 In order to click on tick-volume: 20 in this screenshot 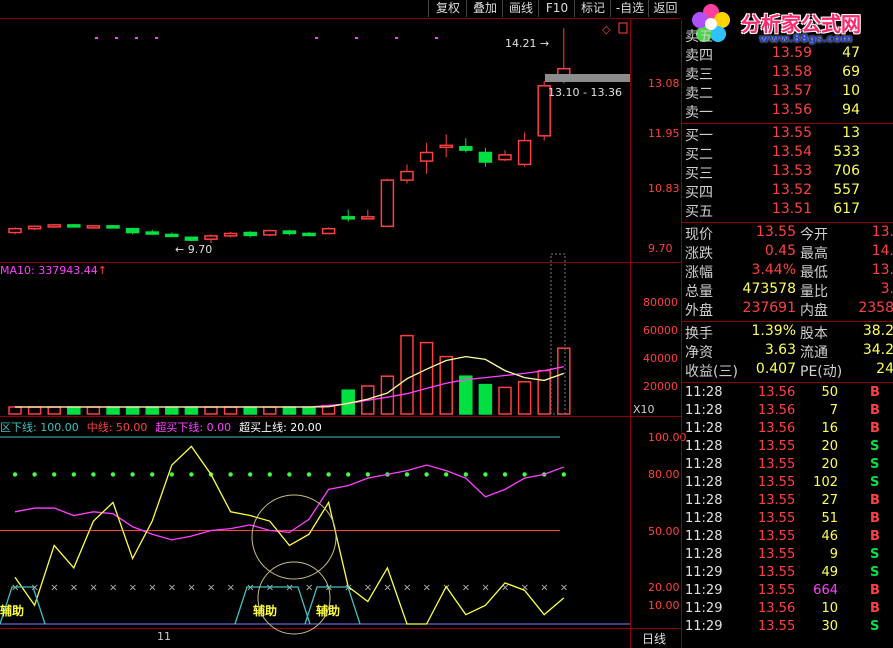, I will do `click(829, 446)`.